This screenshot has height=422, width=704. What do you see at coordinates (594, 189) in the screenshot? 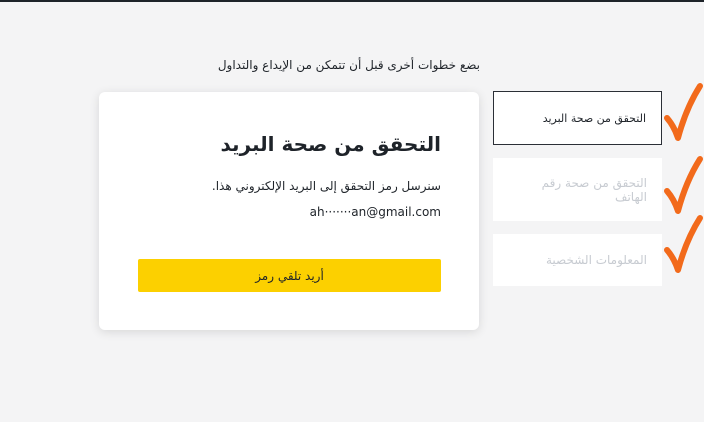
I see `step-label: التحقق من صحة رقم الهاتف` at bounding box center [594, 189].